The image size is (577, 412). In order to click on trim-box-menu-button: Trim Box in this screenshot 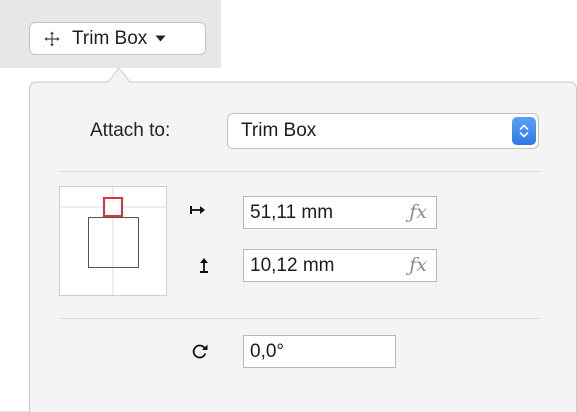, I will do `click(117, 38)`.